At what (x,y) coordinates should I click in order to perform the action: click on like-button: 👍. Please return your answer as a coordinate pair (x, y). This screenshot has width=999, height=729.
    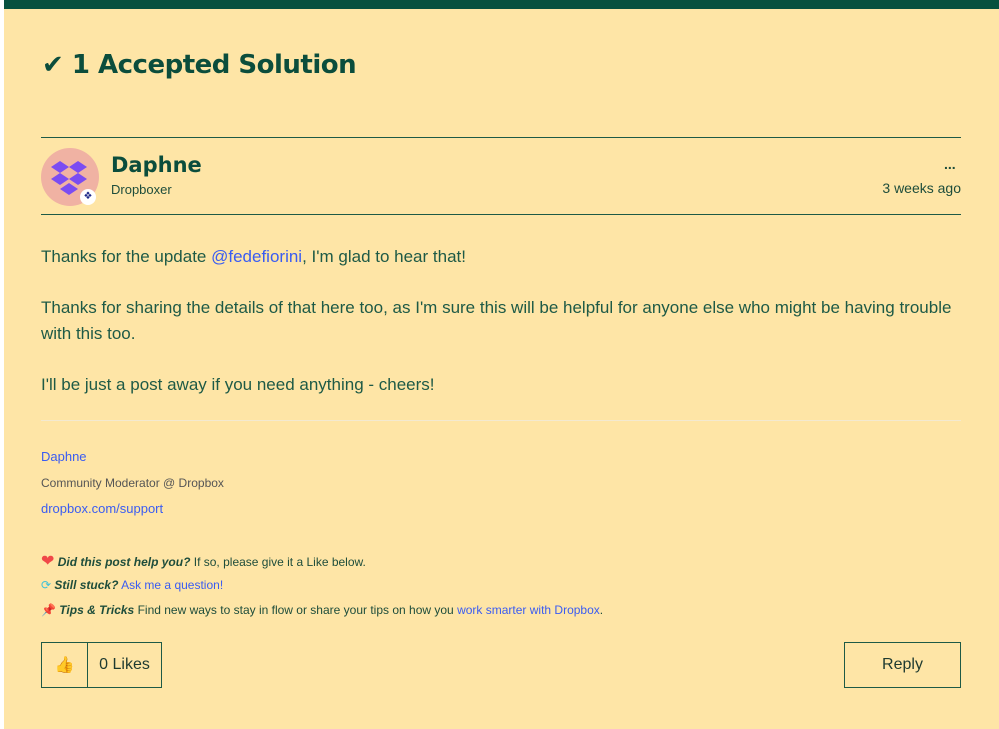
    Looking at the image, I should click on (64, 665).